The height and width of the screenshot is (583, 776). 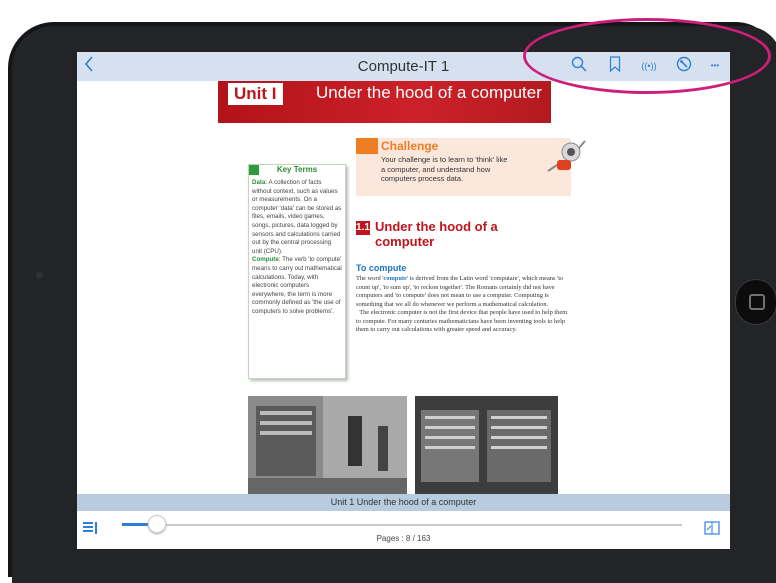 I want to click on home-button, so click(x=755, y=302).